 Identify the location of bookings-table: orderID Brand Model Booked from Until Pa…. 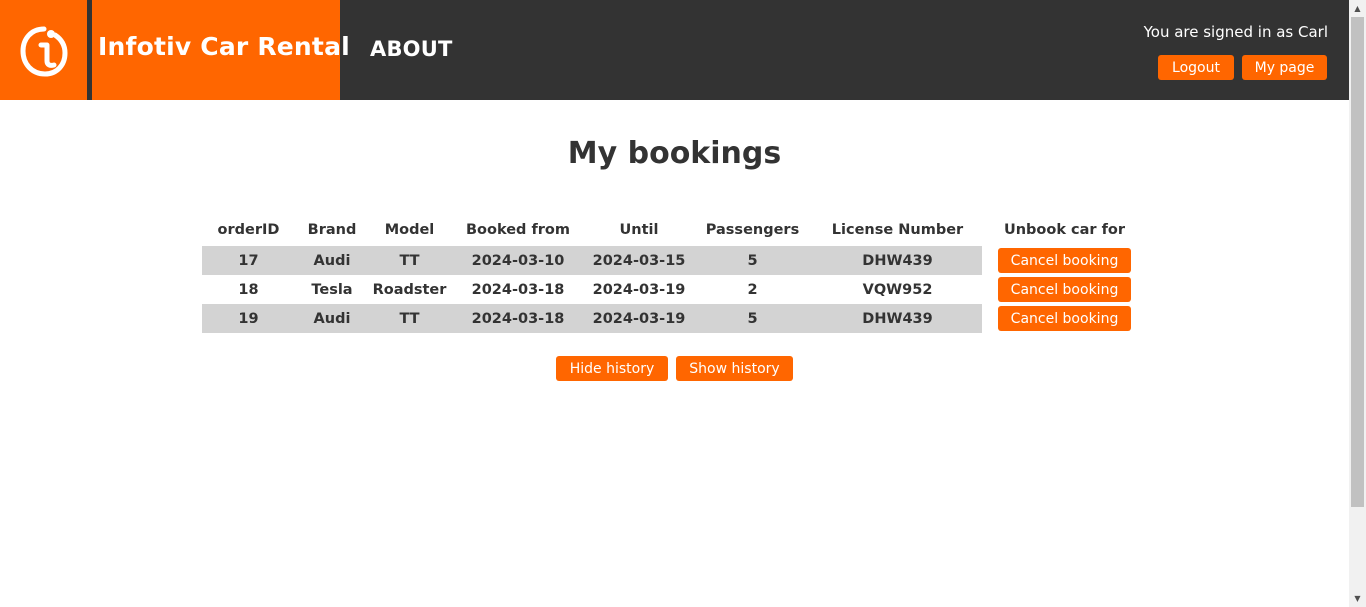
(666, 273).